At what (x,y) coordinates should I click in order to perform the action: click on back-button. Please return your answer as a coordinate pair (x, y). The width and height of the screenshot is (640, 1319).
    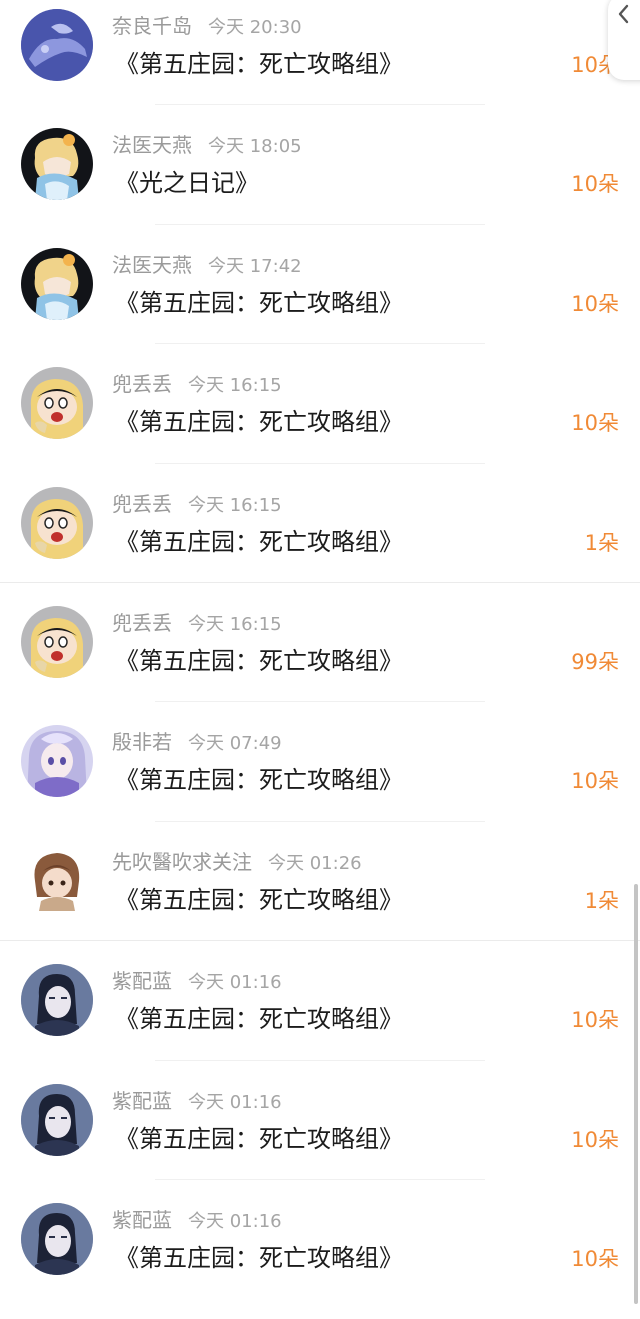
    Looking at the image, I should click on (624, 40).